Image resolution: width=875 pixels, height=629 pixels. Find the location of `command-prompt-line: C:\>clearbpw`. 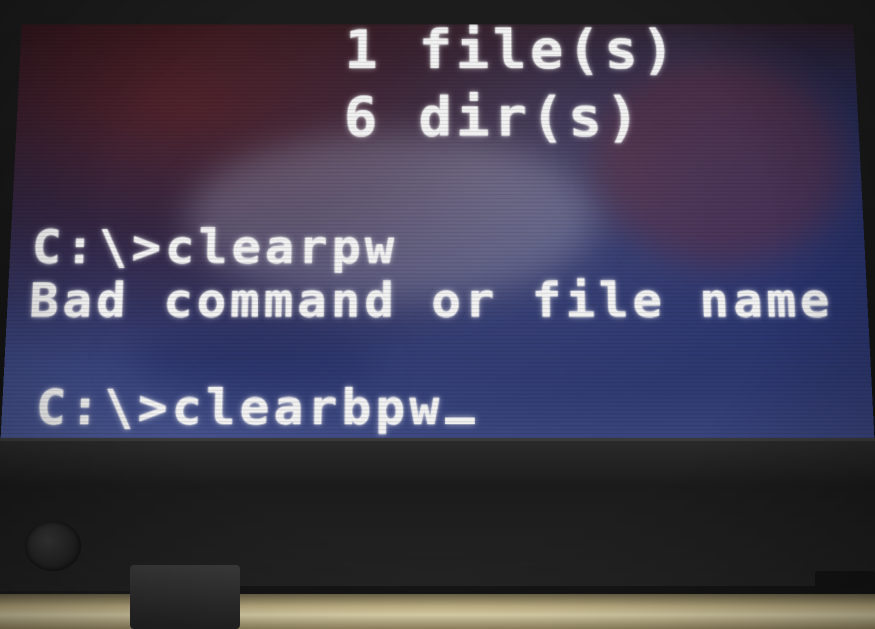

command-prompt-line: C:\>clearbpw is located at coordinates (255, 407).